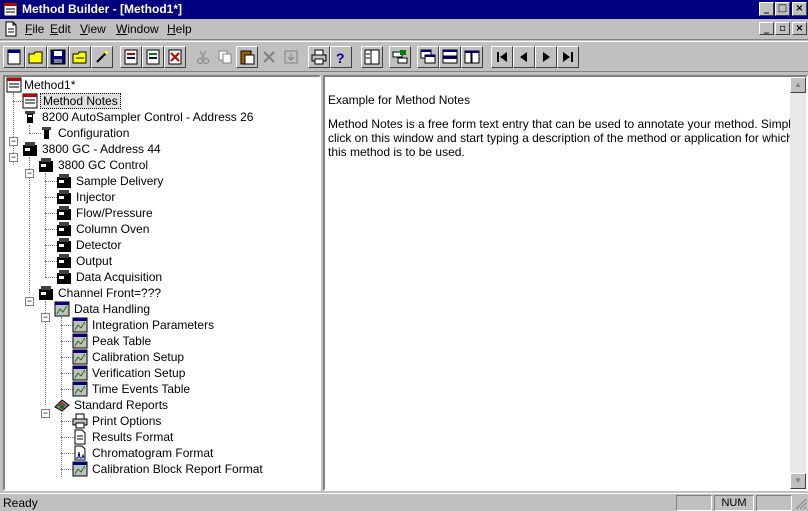 This screenshot has width=808, height=511. I want to click on first-arrow-icon, so click(502, 57).